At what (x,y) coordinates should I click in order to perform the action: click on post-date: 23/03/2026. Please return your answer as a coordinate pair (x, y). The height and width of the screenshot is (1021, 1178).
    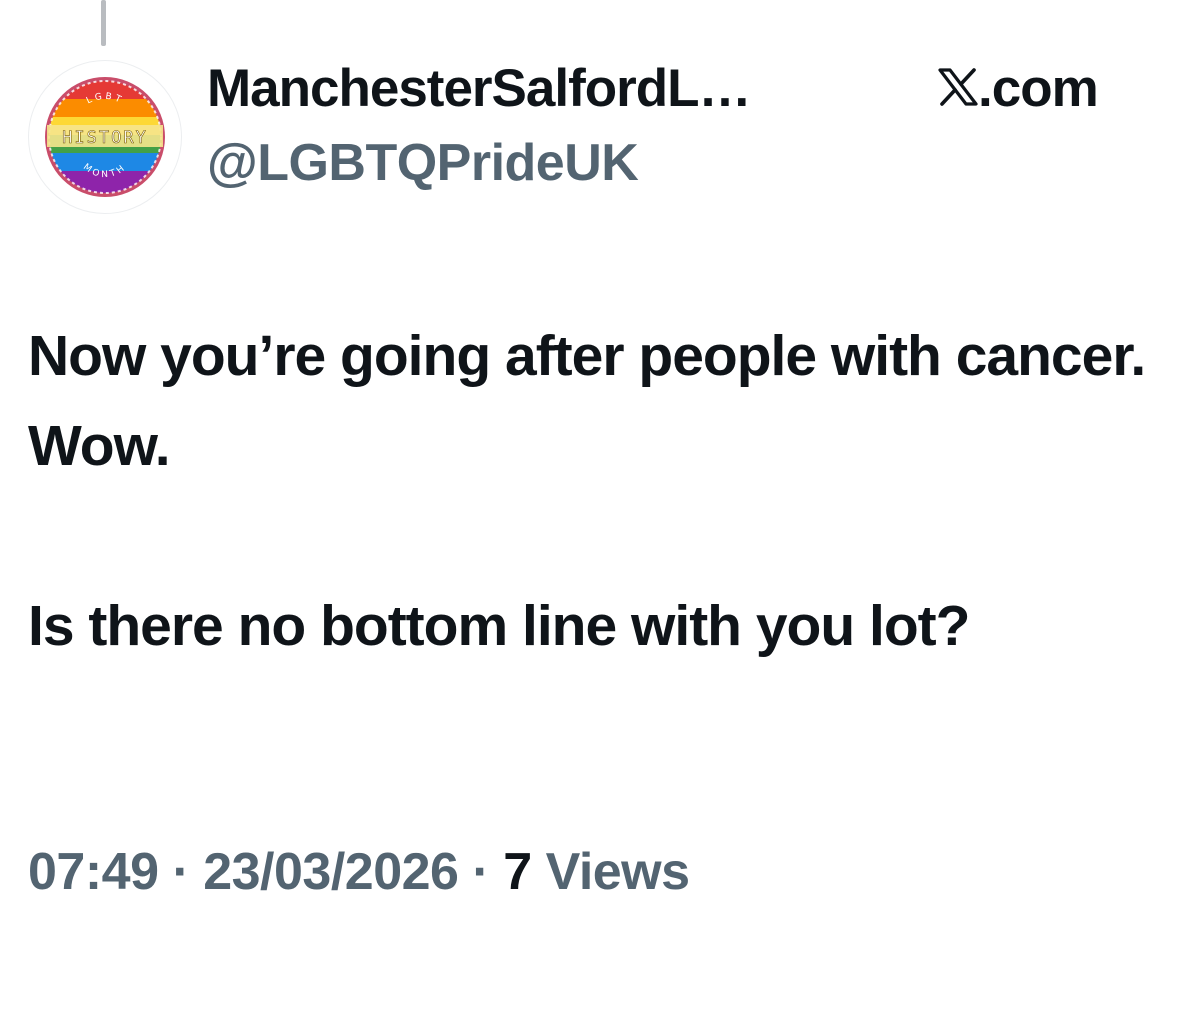
    Looking at the image, I should click on (331, 872).